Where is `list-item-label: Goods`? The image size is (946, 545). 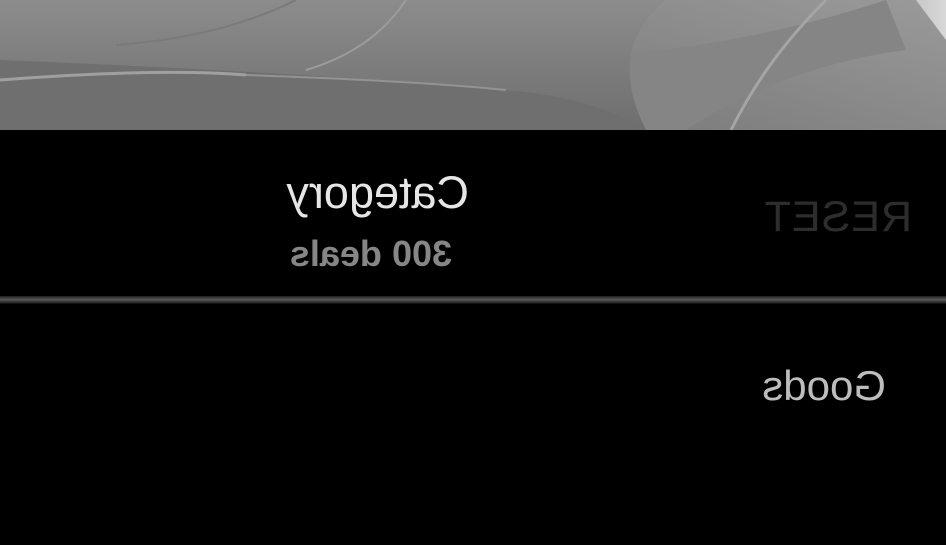 list-item-label: Goods is located at coordinates (824, 385).